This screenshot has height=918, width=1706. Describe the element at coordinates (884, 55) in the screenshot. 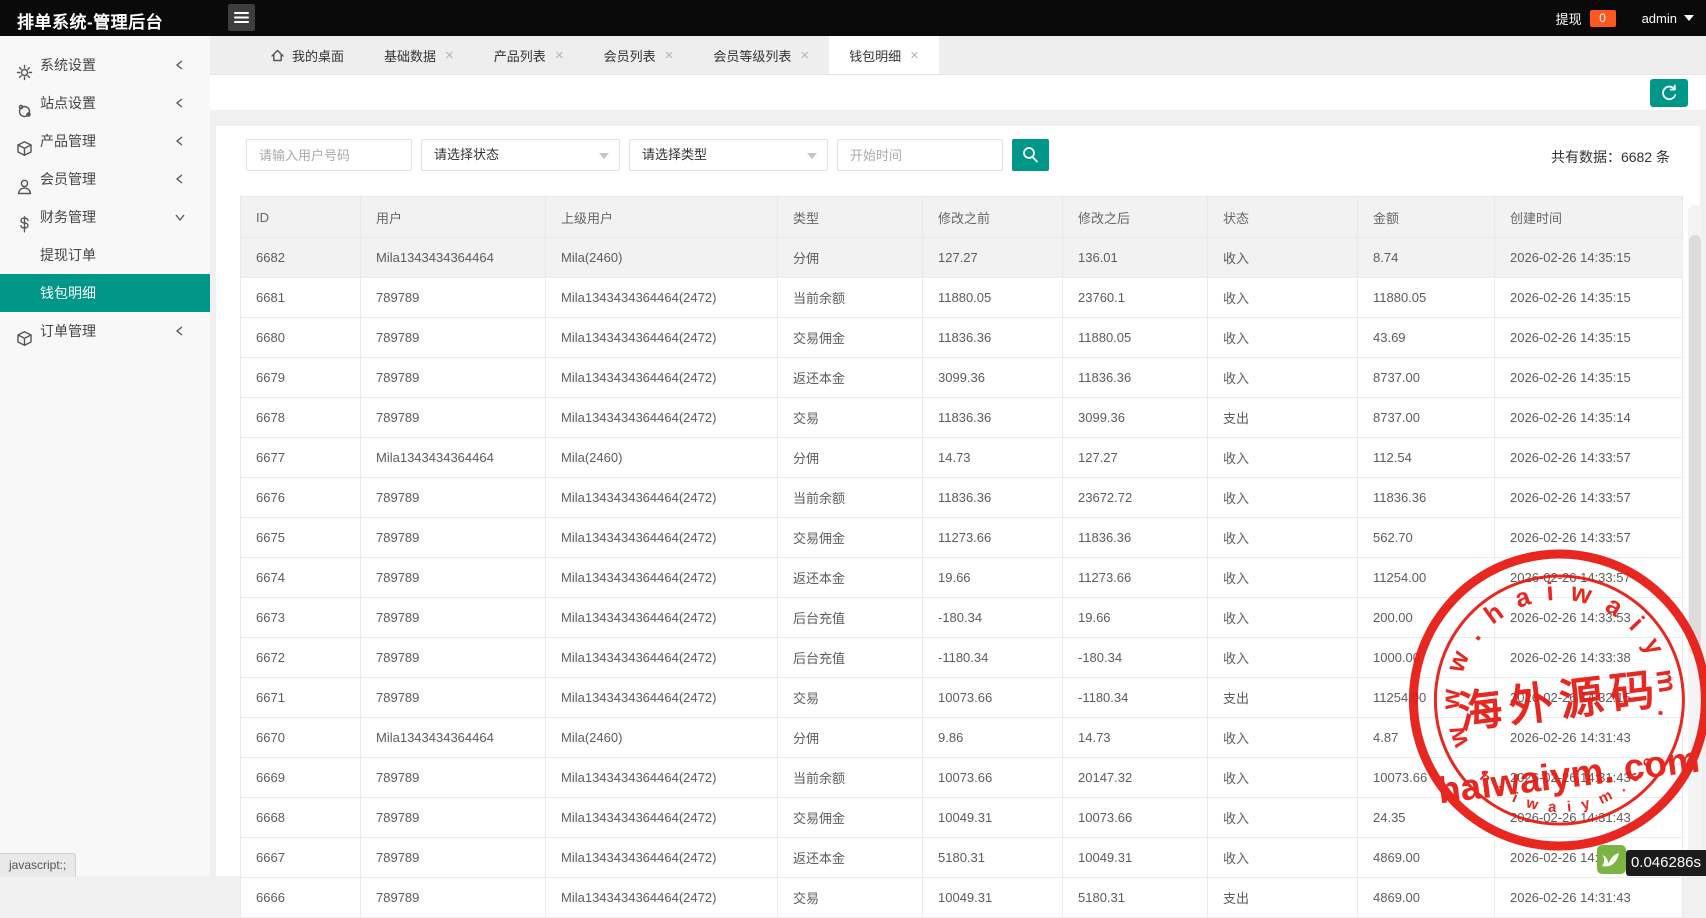

I see `tab-钱包明细: 钱包明细 ×` at that location.